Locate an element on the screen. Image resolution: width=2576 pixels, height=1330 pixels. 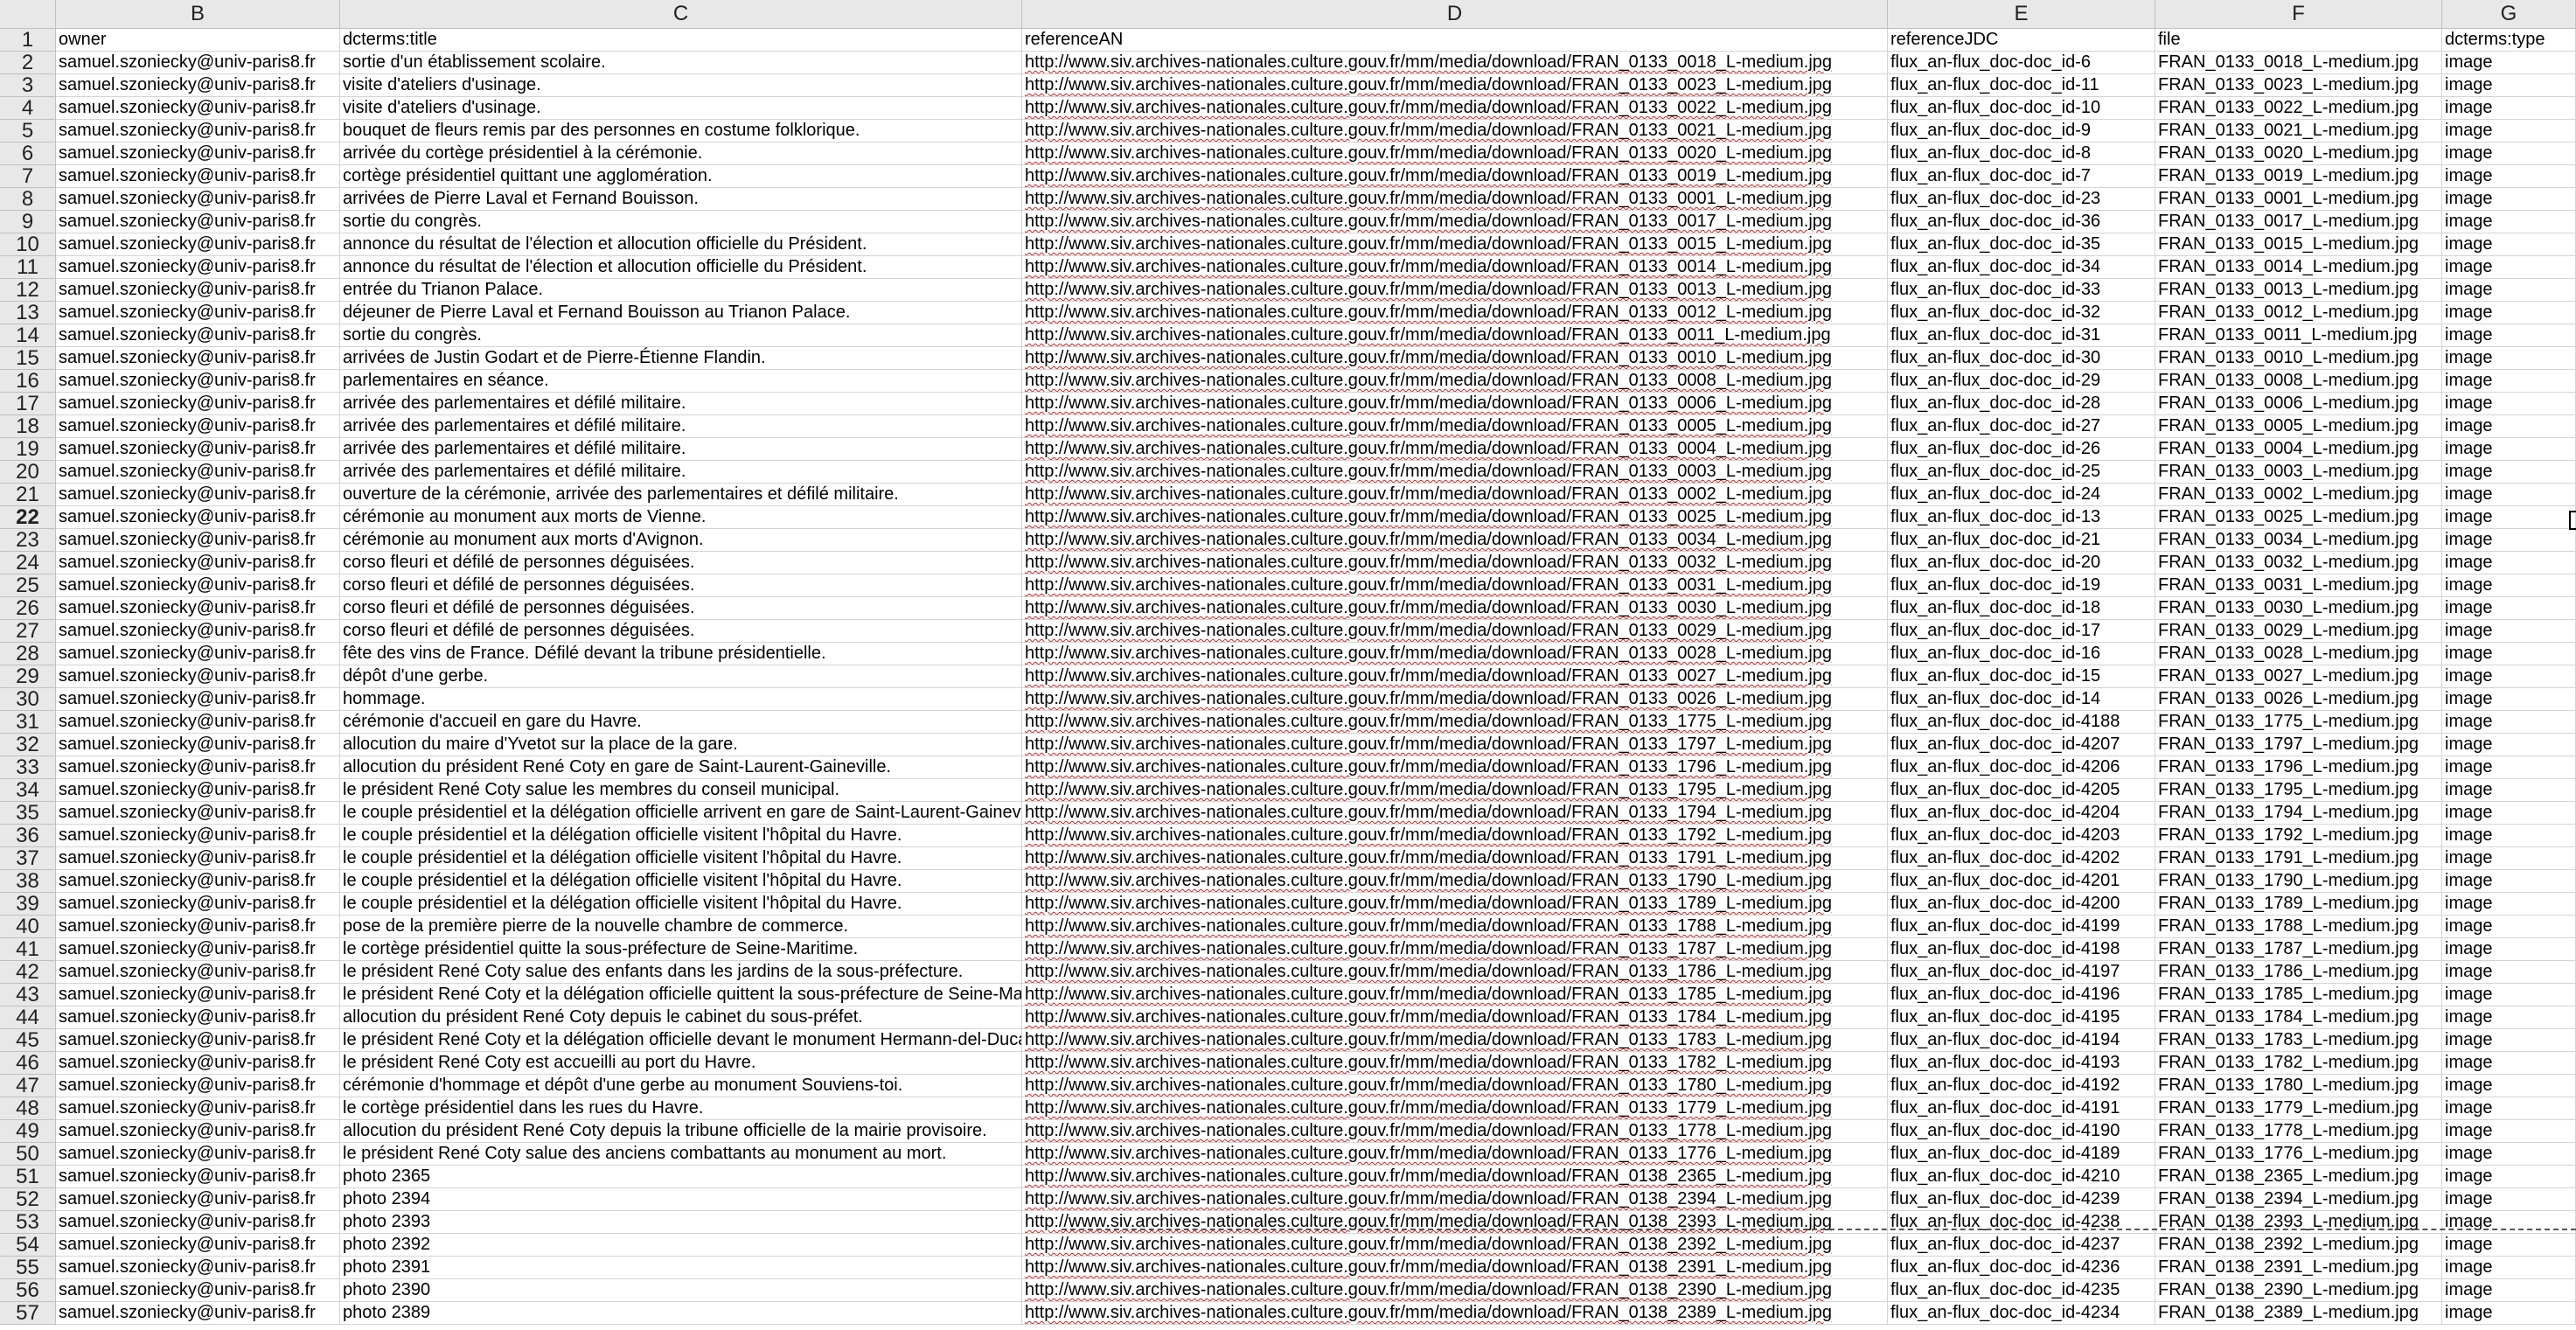
row-header: 21 is located at coordinates (28, 494).